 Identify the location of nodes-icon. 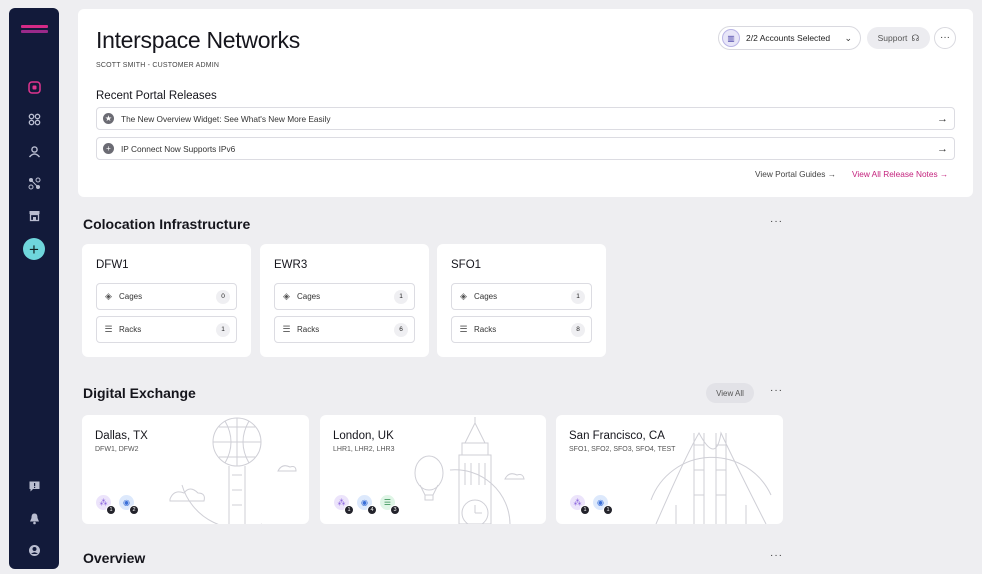
(34, 183).